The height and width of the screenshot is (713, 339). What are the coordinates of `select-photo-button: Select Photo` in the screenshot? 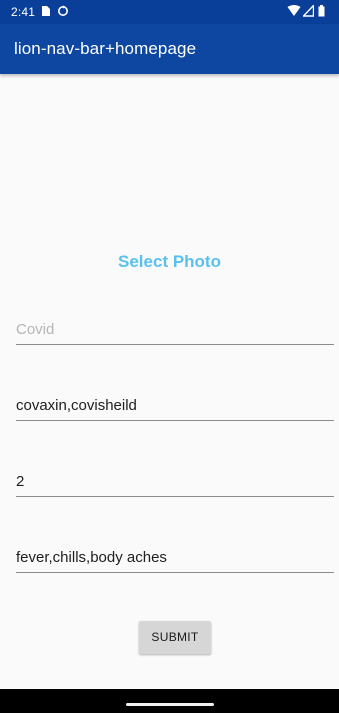 It's located at (169, 262).